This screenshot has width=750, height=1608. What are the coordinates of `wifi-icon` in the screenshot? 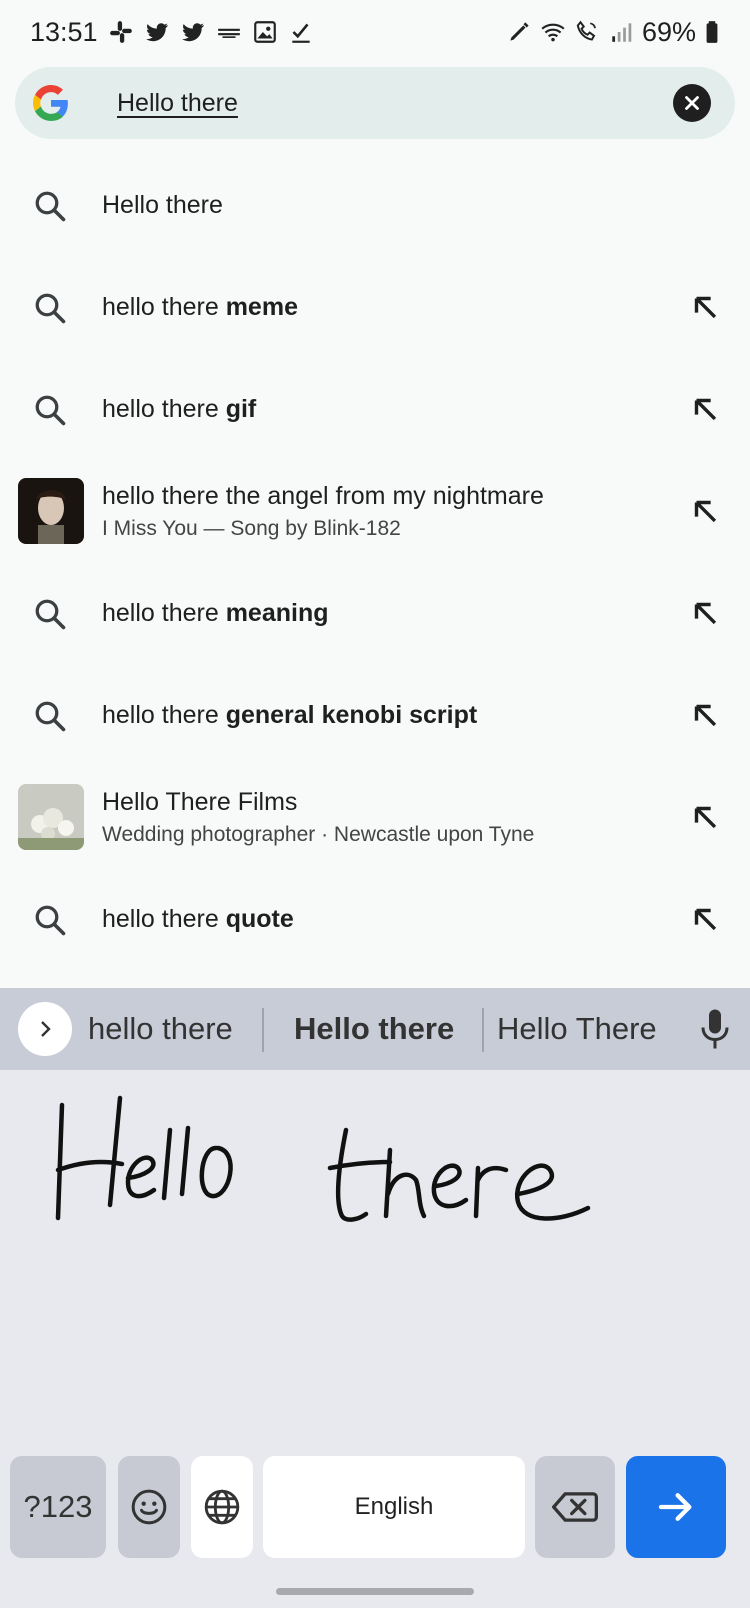 It's located at (553, 32).